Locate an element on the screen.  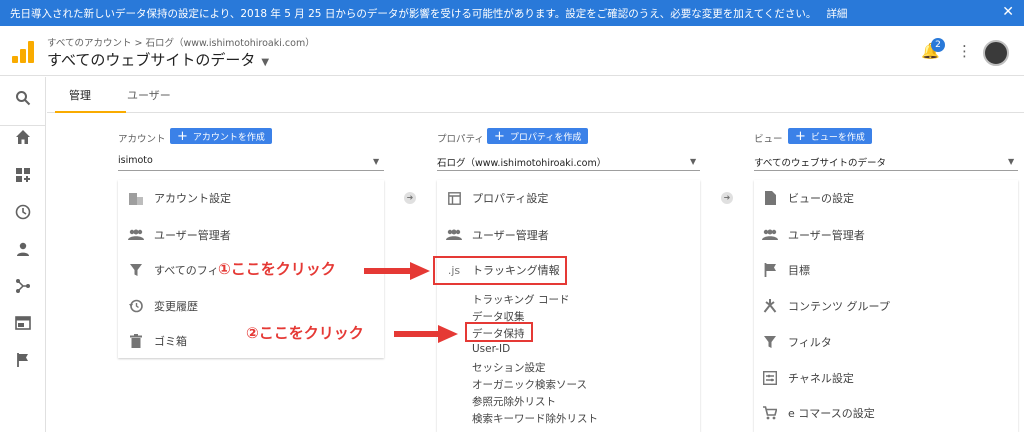
account-all-filters-item: すべてのフィ is located at coordinates (173, 270).